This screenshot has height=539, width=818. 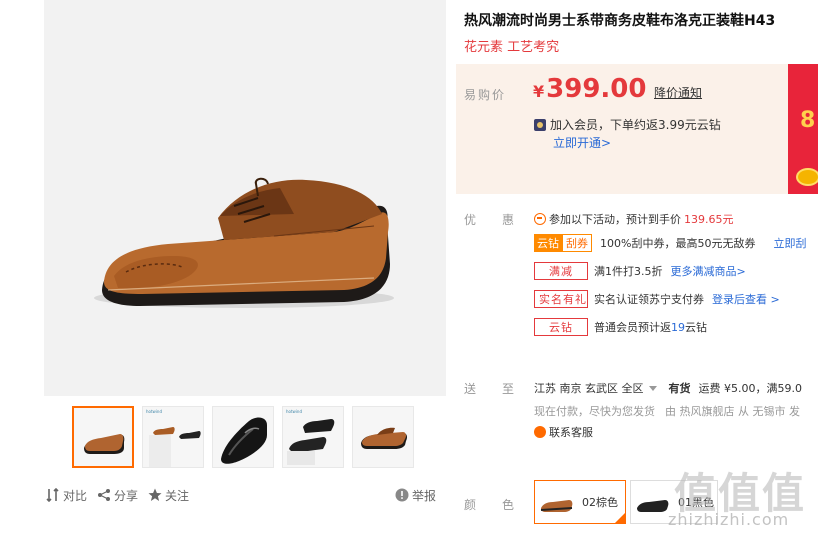 I want to click on gold-coin-icon, so click(x=807, y=177).